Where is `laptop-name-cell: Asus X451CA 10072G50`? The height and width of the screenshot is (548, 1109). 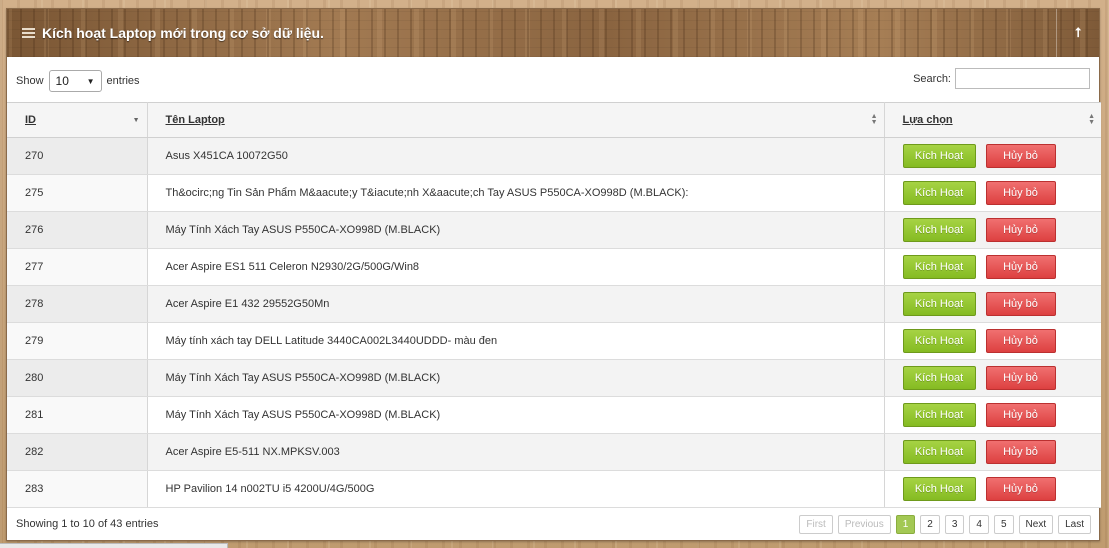 laptop-name-cell: Asus X451CA 10072G50 is located at coordinates (516, 156).